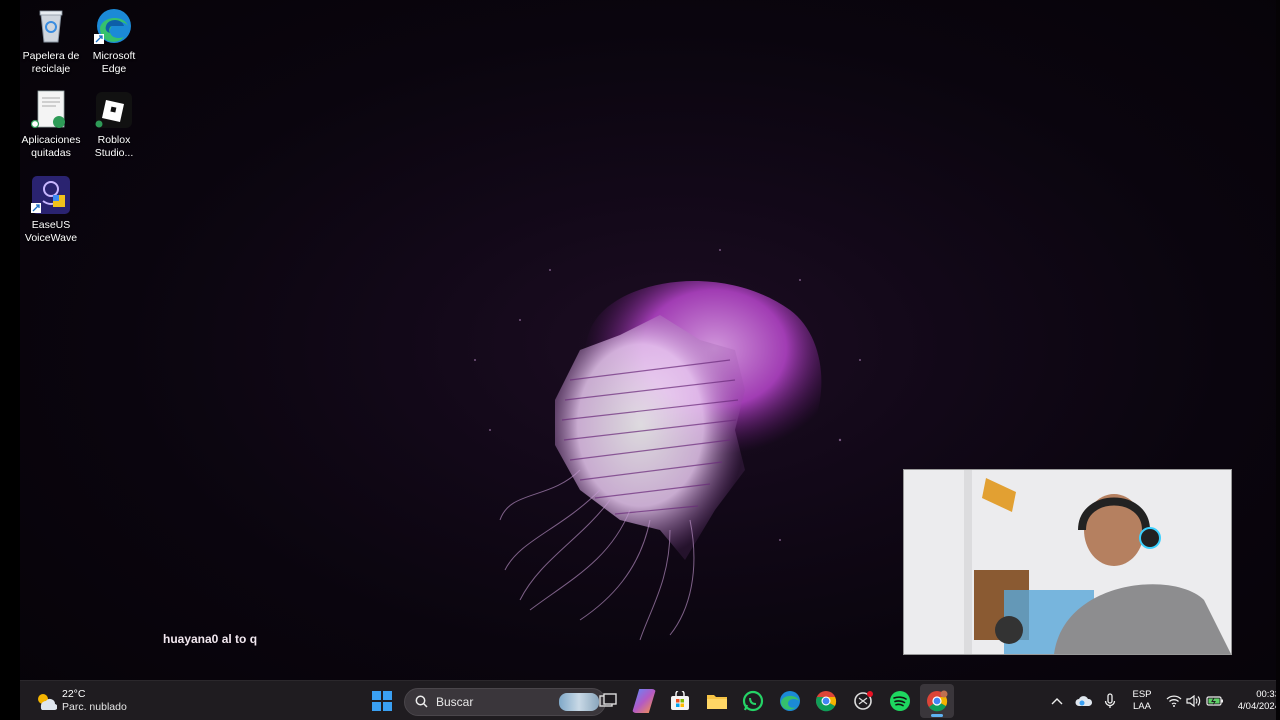 The height and width of the screenshot is (720, 1280). What do you see at coordinates (1067, 562) in the screenshot?
I see `webcam-overlay` at bounding box center [1067, 562].